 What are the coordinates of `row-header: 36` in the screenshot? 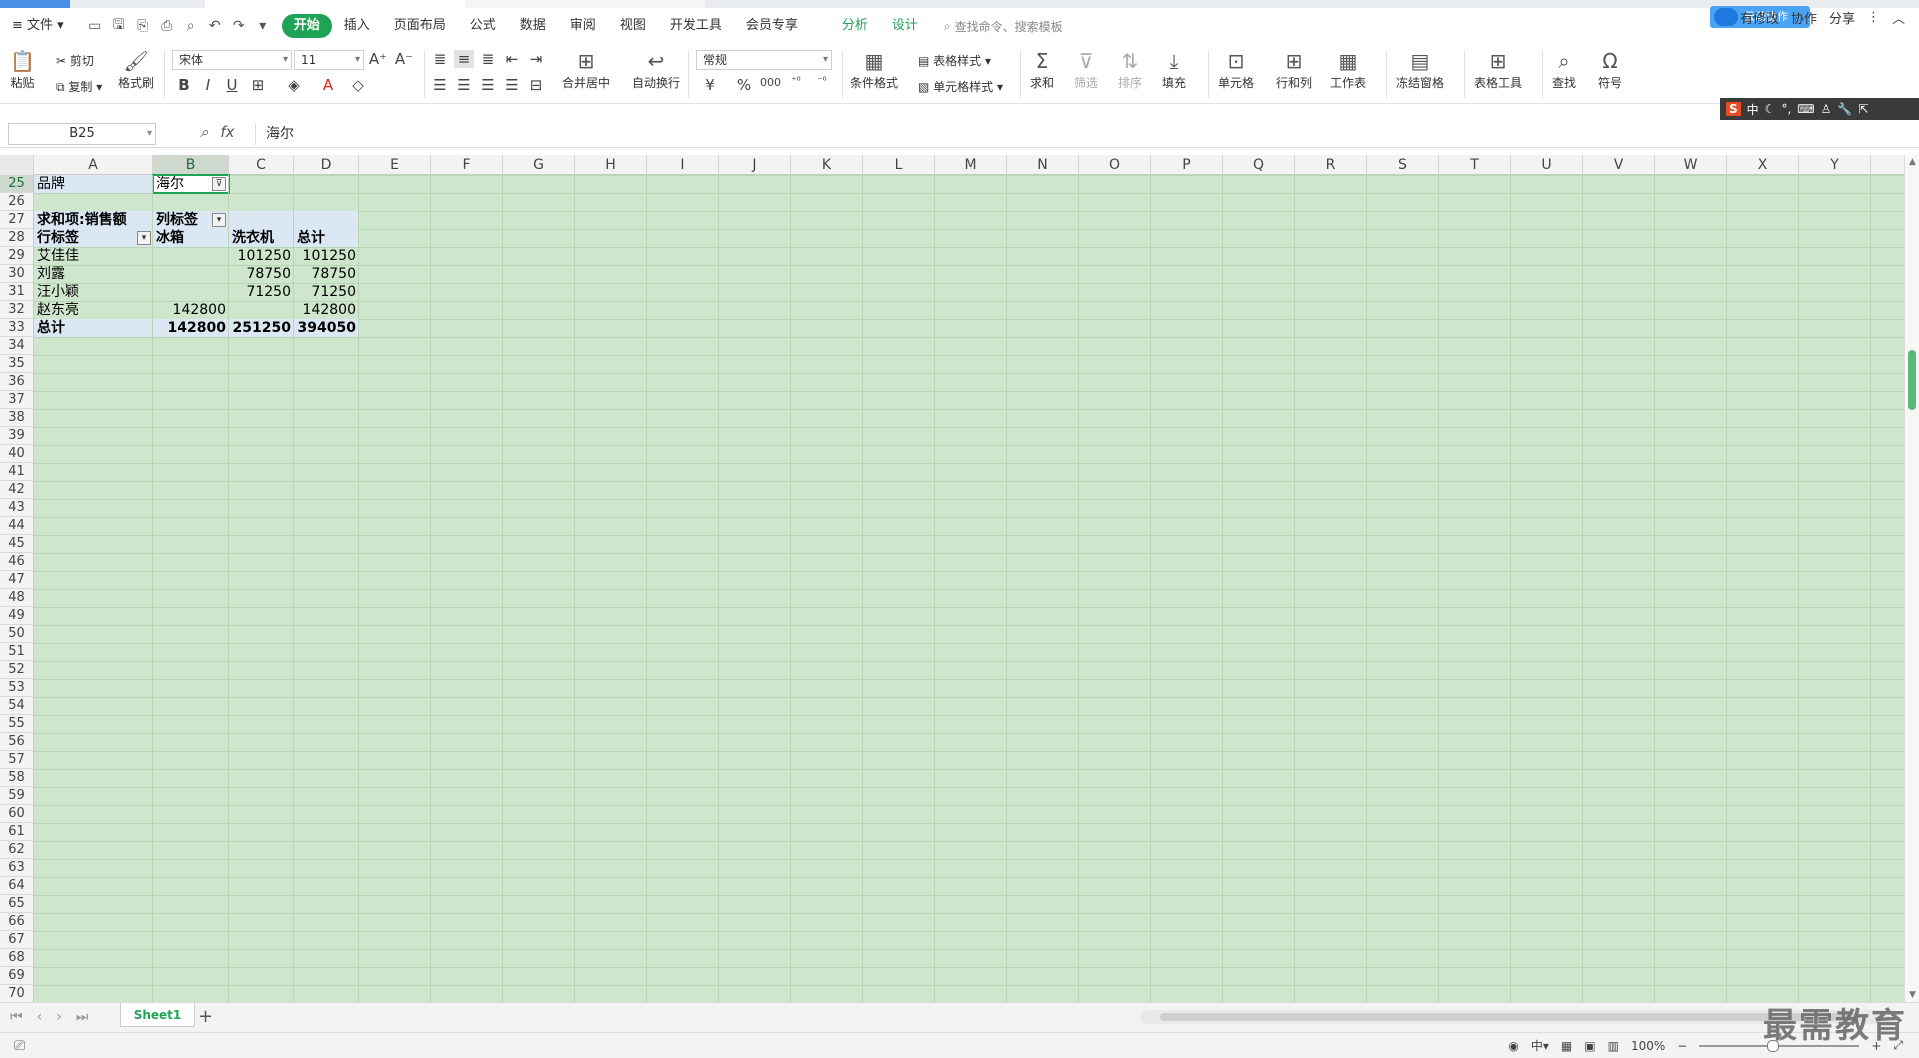 It's located at (16, 382).